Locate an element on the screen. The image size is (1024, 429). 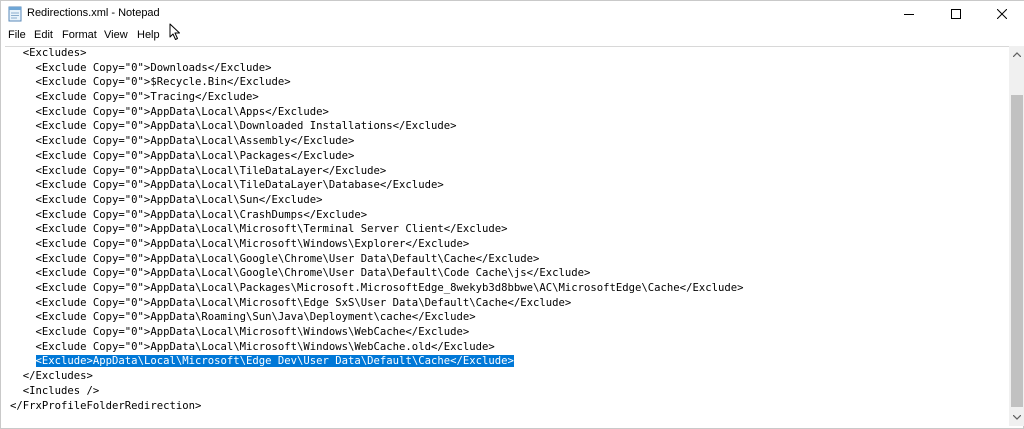
scroll-up-button is located at coordinates (1016, 54).